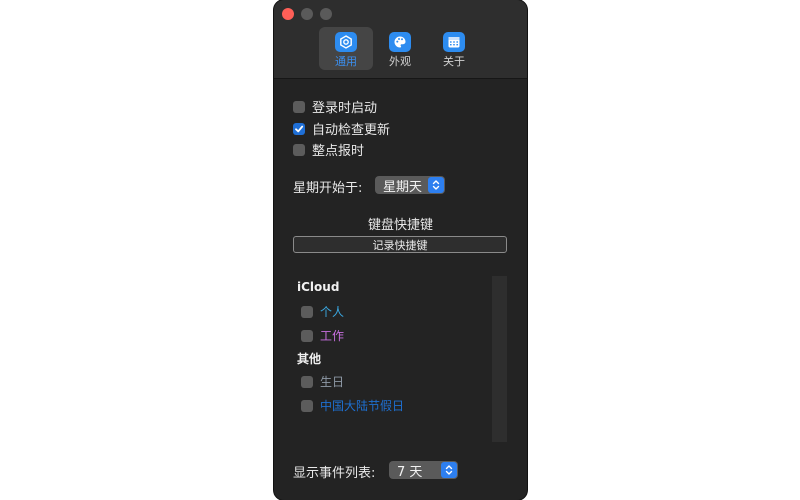 The height and width of the screenshot is (500, 800). Describe the element at coordinates (307, 311) in the screenshot. I see `calendar-personal-checkbox` at that location.